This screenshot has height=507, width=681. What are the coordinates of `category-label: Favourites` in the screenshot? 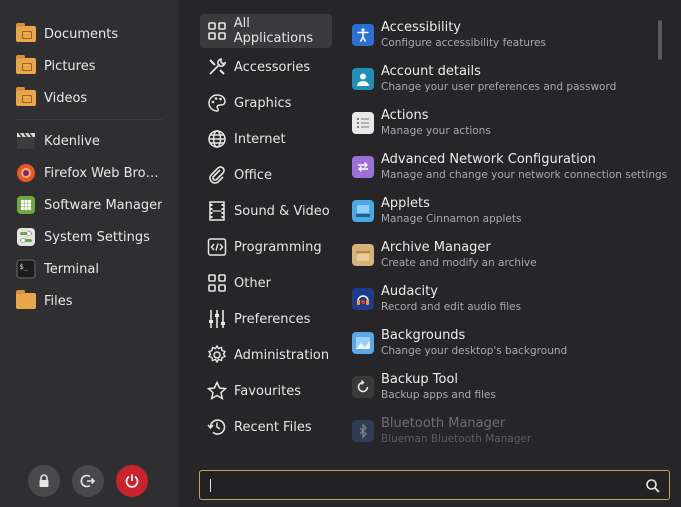 It's located at (267, 391).